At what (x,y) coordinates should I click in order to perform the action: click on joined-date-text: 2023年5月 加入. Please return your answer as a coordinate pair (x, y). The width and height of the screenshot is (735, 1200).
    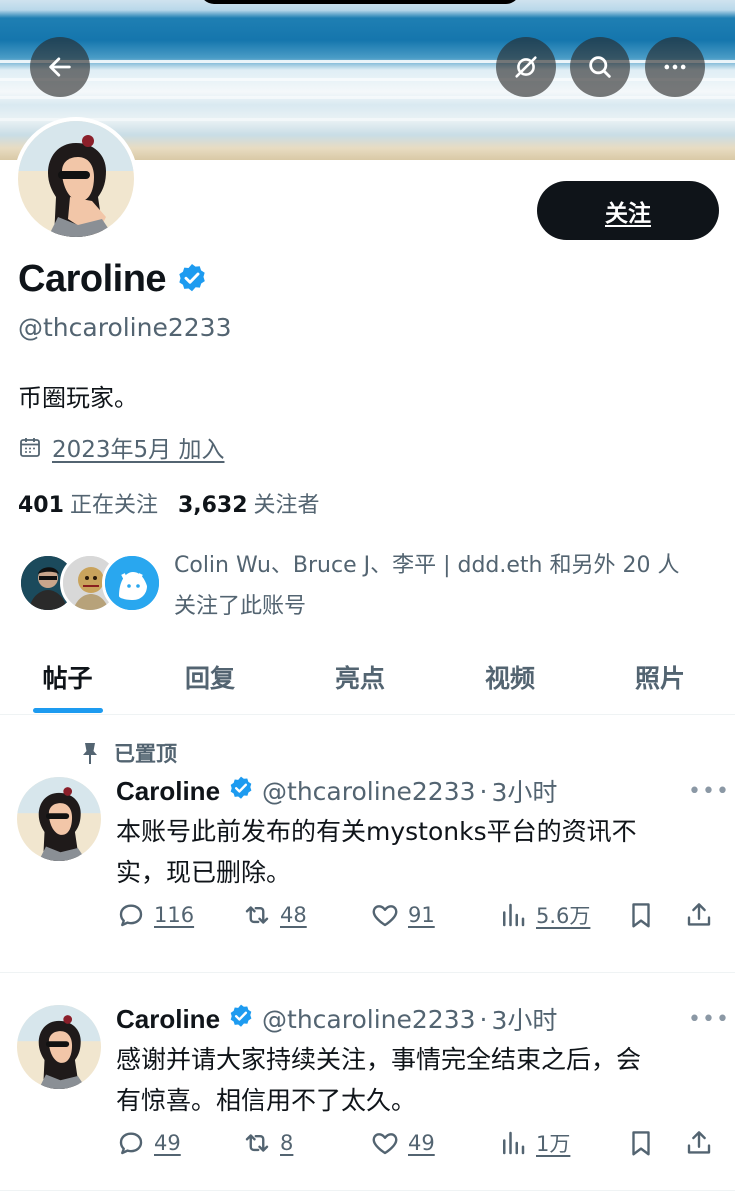
    Looking at the image, I should click on (138, 447).